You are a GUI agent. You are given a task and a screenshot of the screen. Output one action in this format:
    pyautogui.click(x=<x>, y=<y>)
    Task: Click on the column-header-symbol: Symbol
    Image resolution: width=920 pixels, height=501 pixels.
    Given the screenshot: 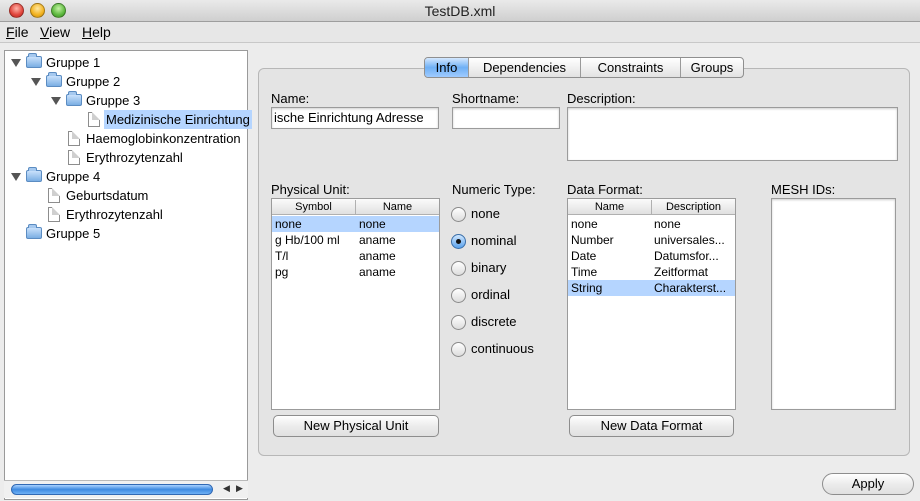 What is the action you would take?
    pyautogui.click(x=314, y=207)
    